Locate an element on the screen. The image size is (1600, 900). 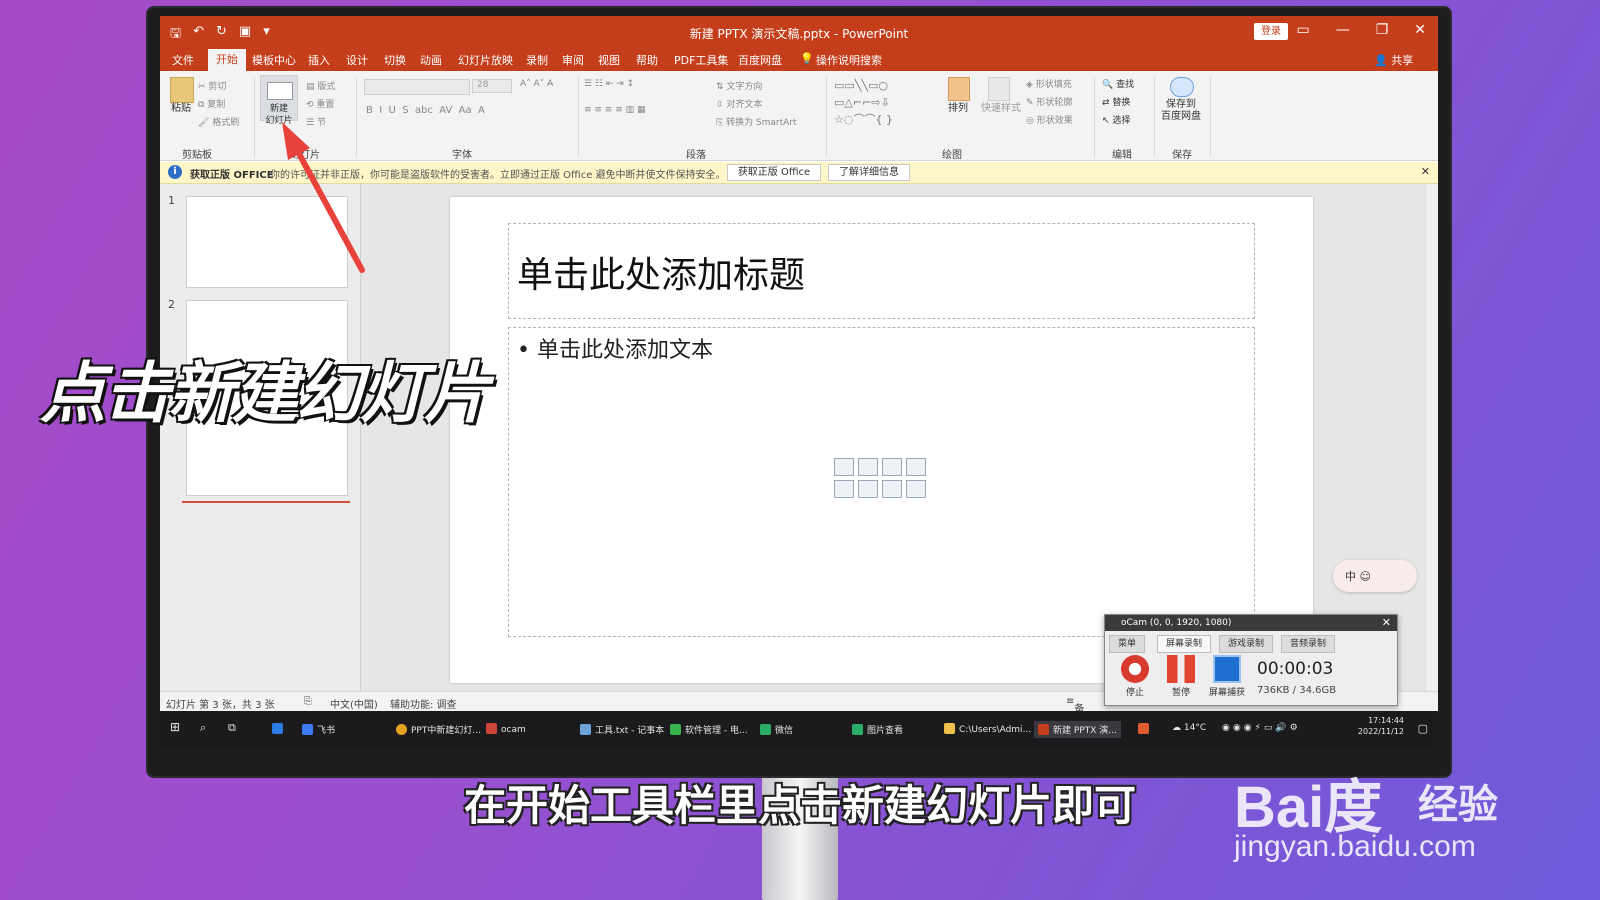
step-caption: 点击新建幻灯片 is located at coordinates (265, 393).